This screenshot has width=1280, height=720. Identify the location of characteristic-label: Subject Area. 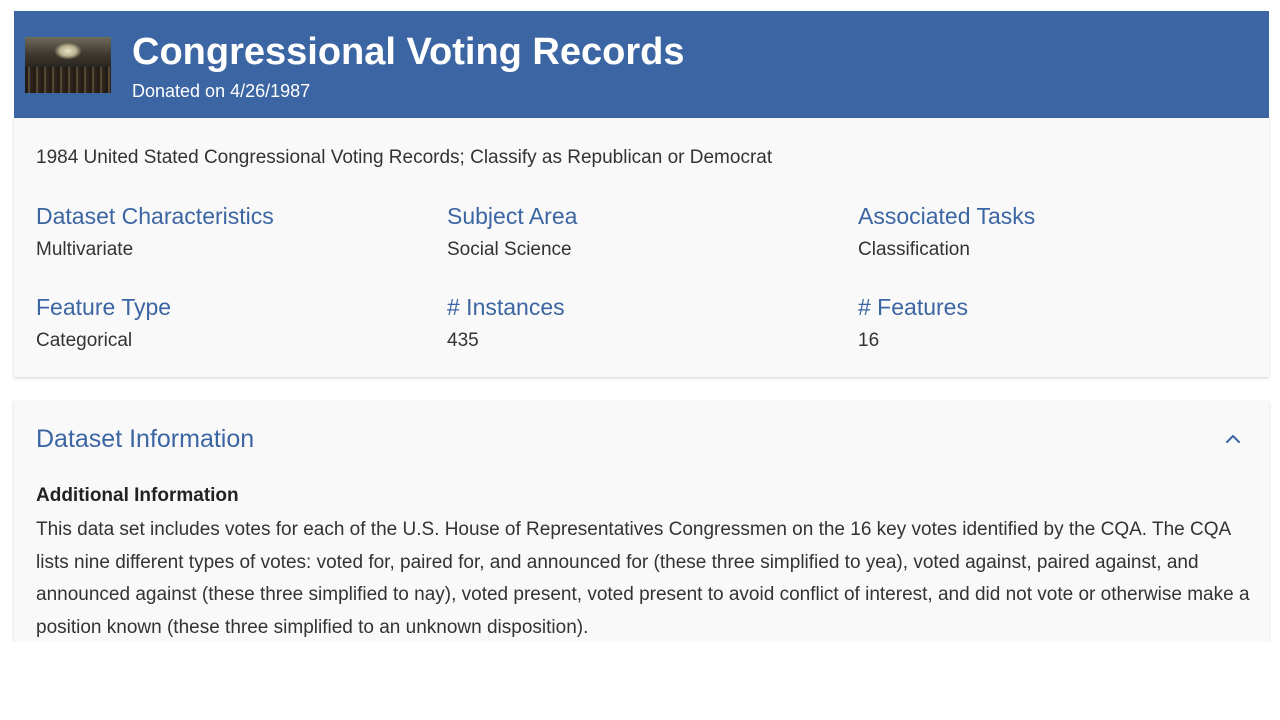
(512, 216).